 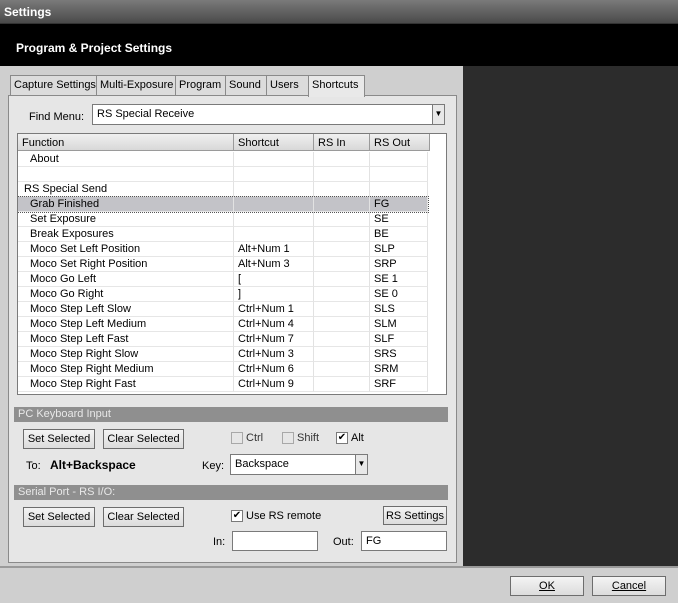 What do you see at coordinates (268, 114) in the screenshot?
I see `find-menu-select: RS Special Receive ▼` at bounding box center [268, 114].